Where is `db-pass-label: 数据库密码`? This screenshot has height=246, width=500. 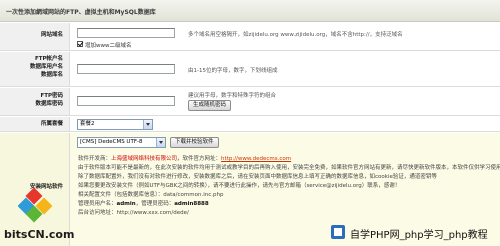 db-pass-label: 数据库密码 is located at coordinates (49, 104).